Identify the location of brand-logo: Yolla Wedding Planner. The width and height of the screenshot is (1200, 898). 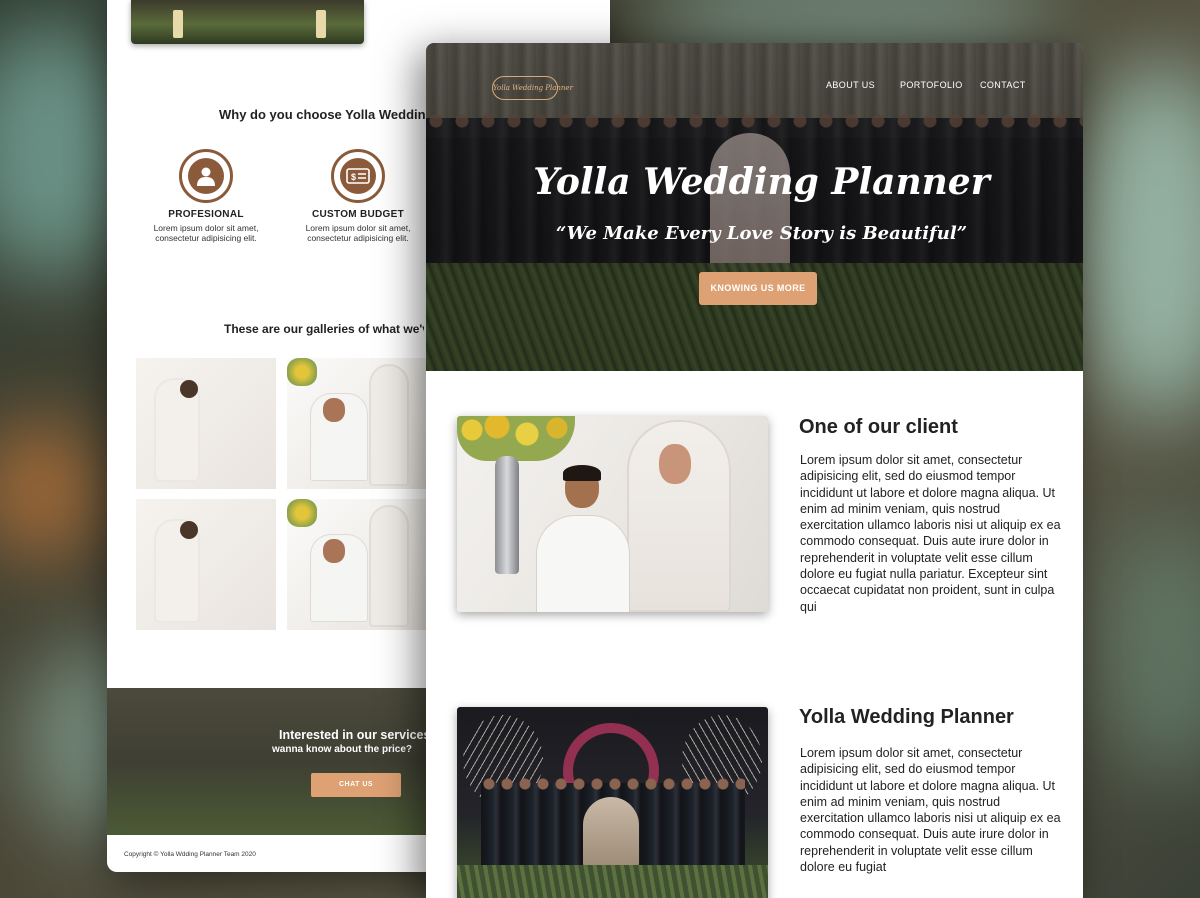
(532, 88).